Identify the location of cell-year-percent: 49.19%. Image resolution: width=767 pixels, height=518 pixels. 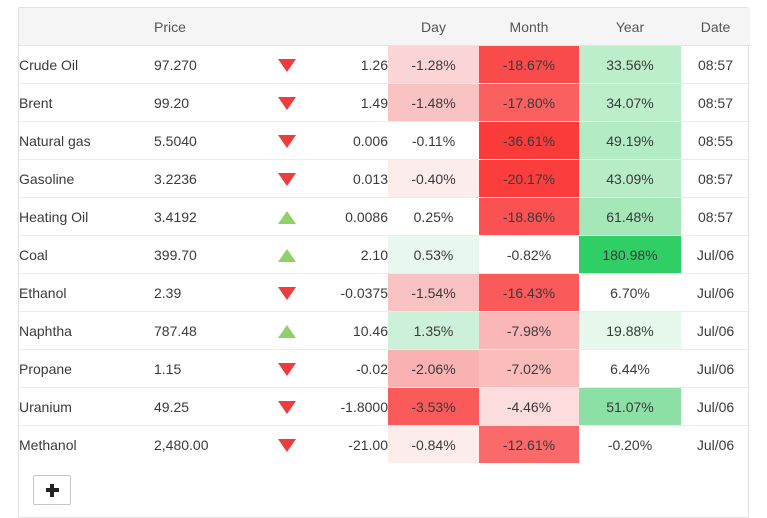
(630, 140).